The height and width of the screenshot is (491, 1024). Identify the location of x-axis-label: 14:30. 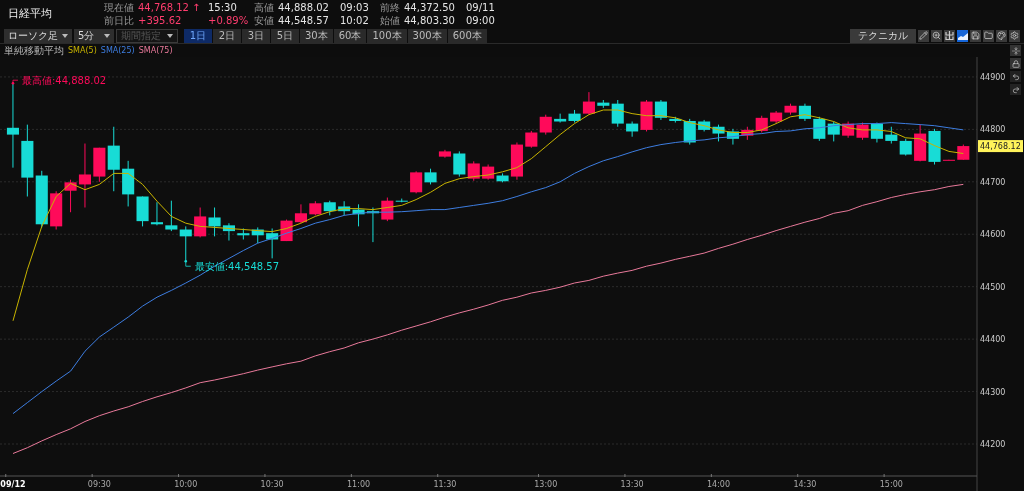
(805, 484).